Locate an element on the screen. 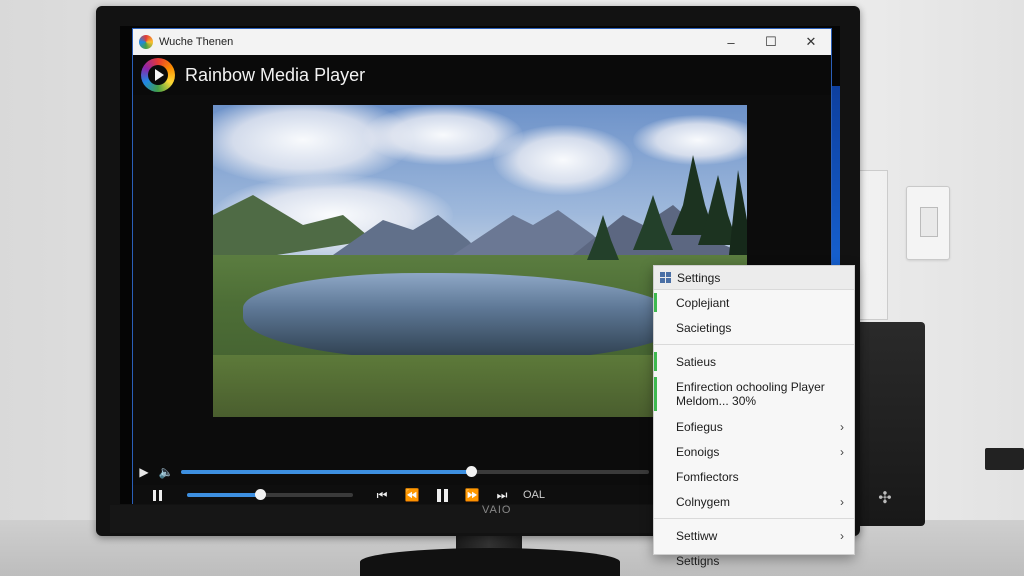 The height and width of the screenshot is (576, 1024). speaker: ✣ is located at coordinates (890, 424).